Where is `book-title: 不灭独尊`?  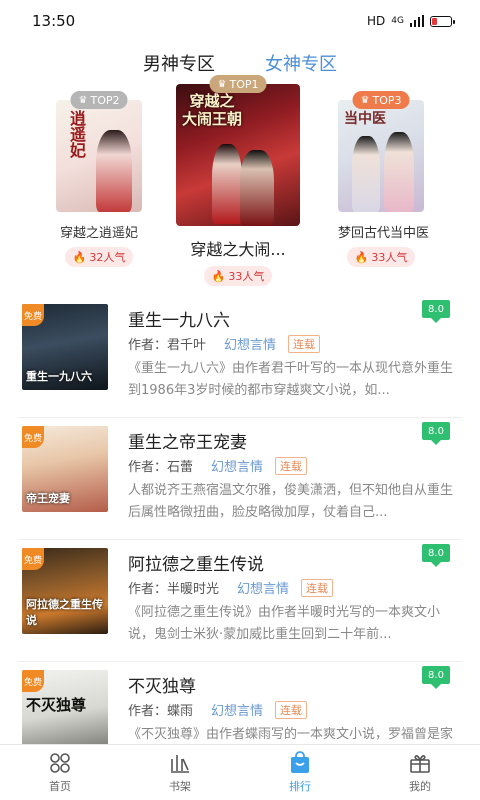 book-title: 不灭独尊 is located at coordinates (162, 687).